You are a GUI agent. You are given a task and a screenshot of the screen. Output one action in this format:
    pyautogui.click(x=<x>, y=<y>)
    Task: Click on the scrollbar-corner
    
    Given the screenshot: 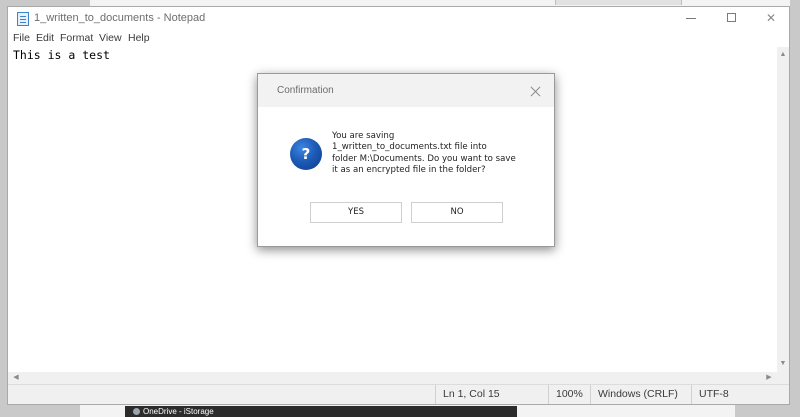 What is the action you would take?
    pyautogui.click(x=783, y=378)
    